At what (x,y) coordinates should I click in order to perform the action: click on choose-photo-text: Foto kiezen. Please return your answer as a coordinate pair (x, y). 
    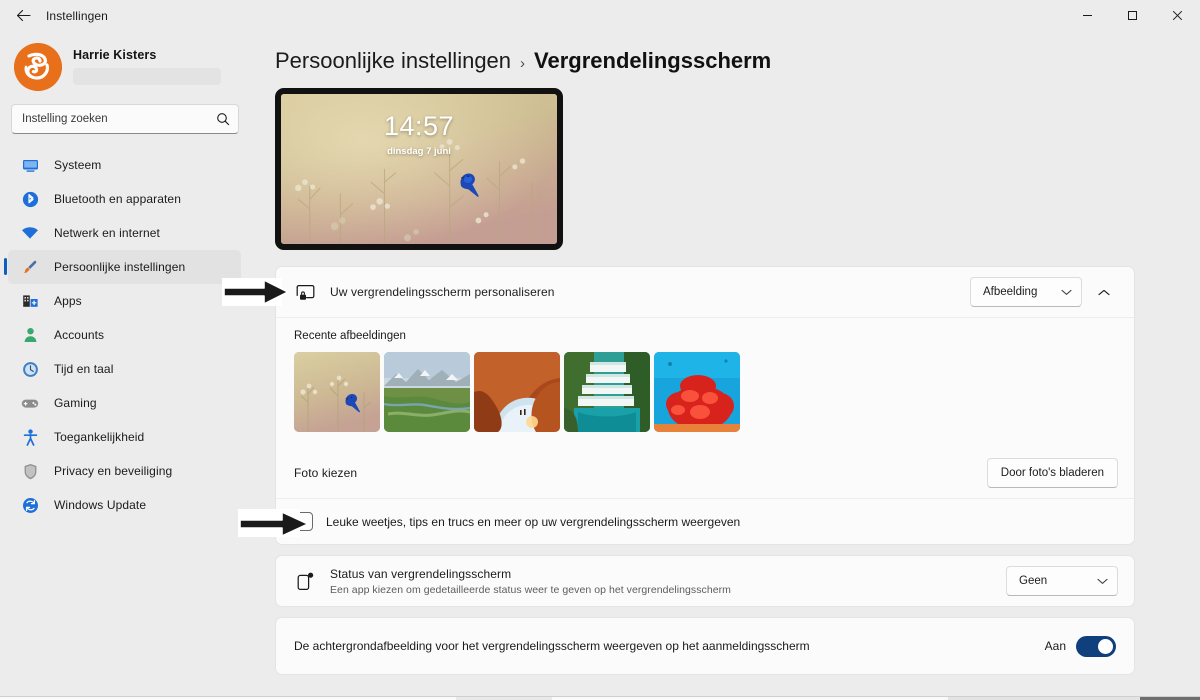
    Looking at the image, I should click on (640, 473).